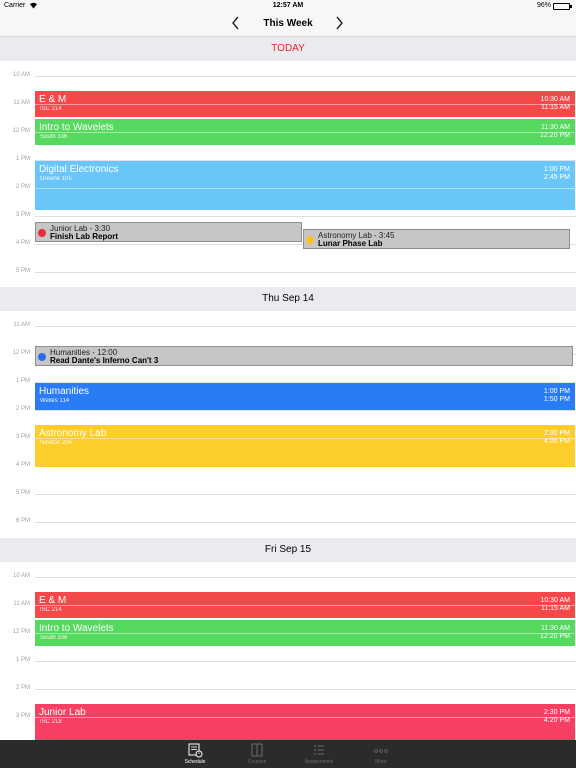  I want to click on event-humanities: Humanities Welles 114 1:00 PM 1:50 PM, so click(305, 396).